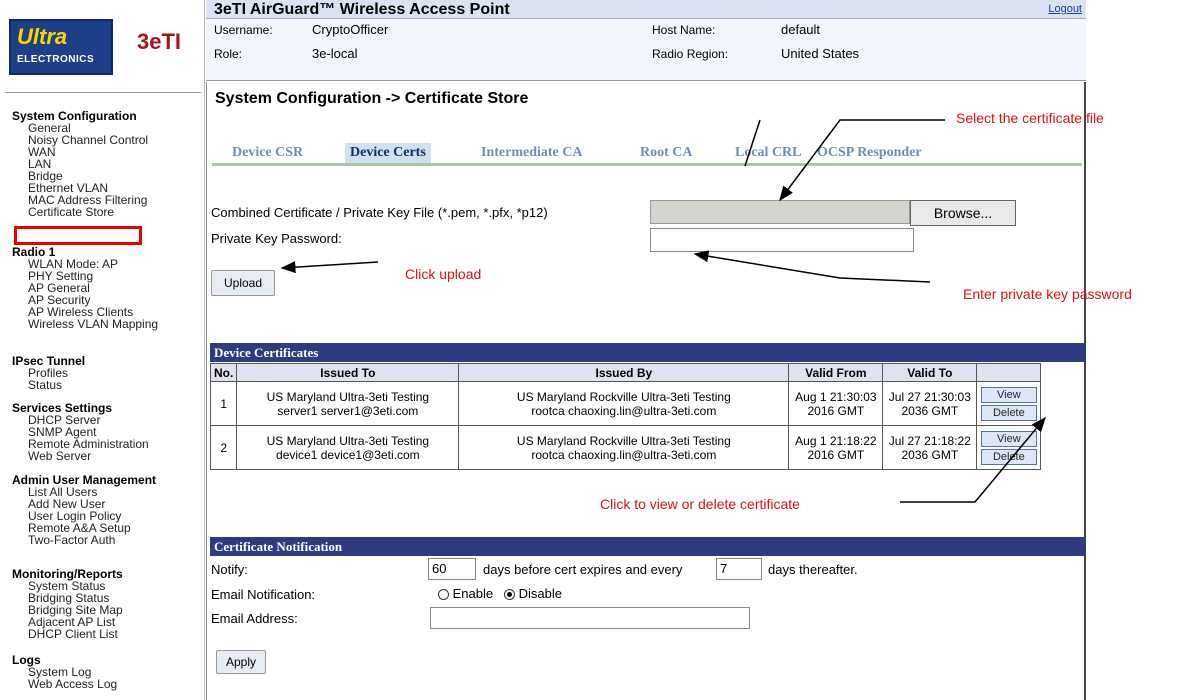 This screenshot has height=700, width=1187. I want to click on certificate-notification-header: Certificate Notification, so click(648, 546).